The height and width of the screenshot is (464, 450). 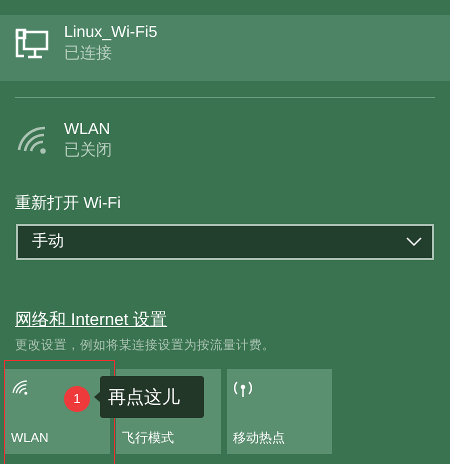 I want to click on network-status: 已连接, so click(x=88, y=54).